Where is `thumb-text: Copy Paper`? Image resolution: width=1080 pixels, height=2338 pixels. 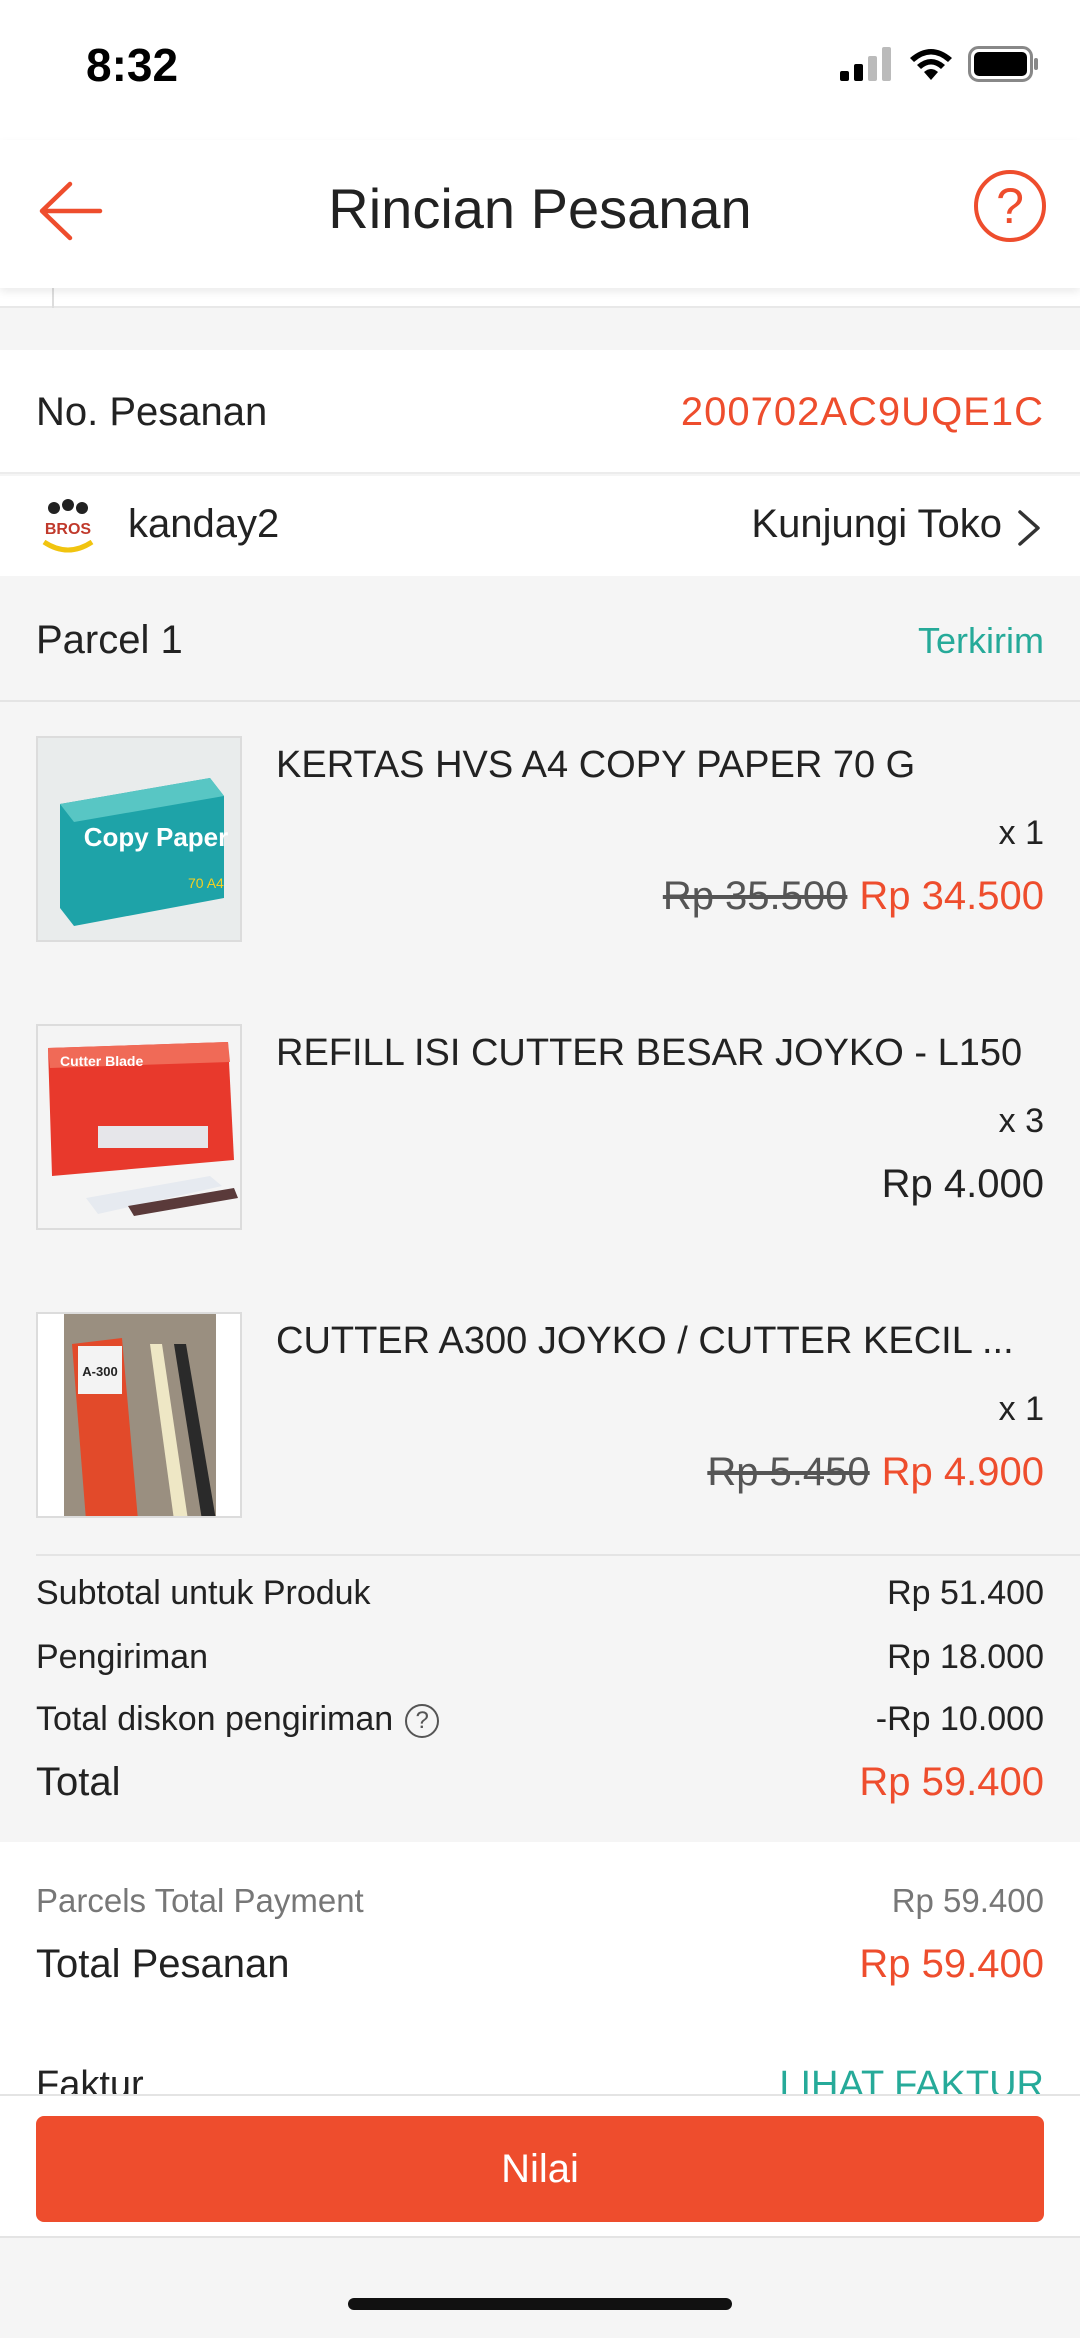 thumb-text: Copy Paper is located at coordinates (156, 837).